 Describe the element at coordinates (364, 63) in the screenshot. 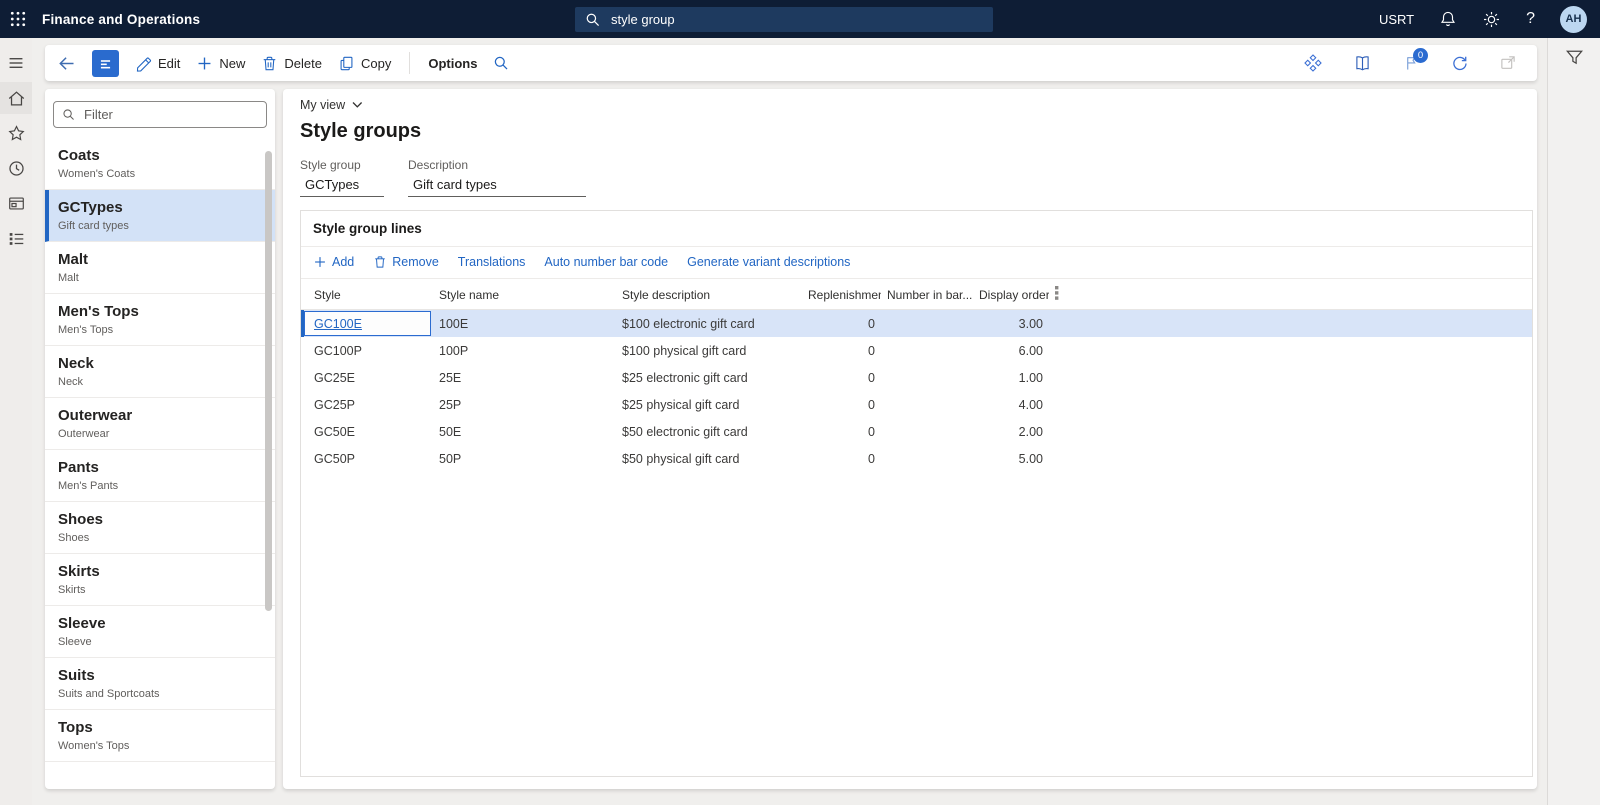

I see `copy-button: Copy` at that location.